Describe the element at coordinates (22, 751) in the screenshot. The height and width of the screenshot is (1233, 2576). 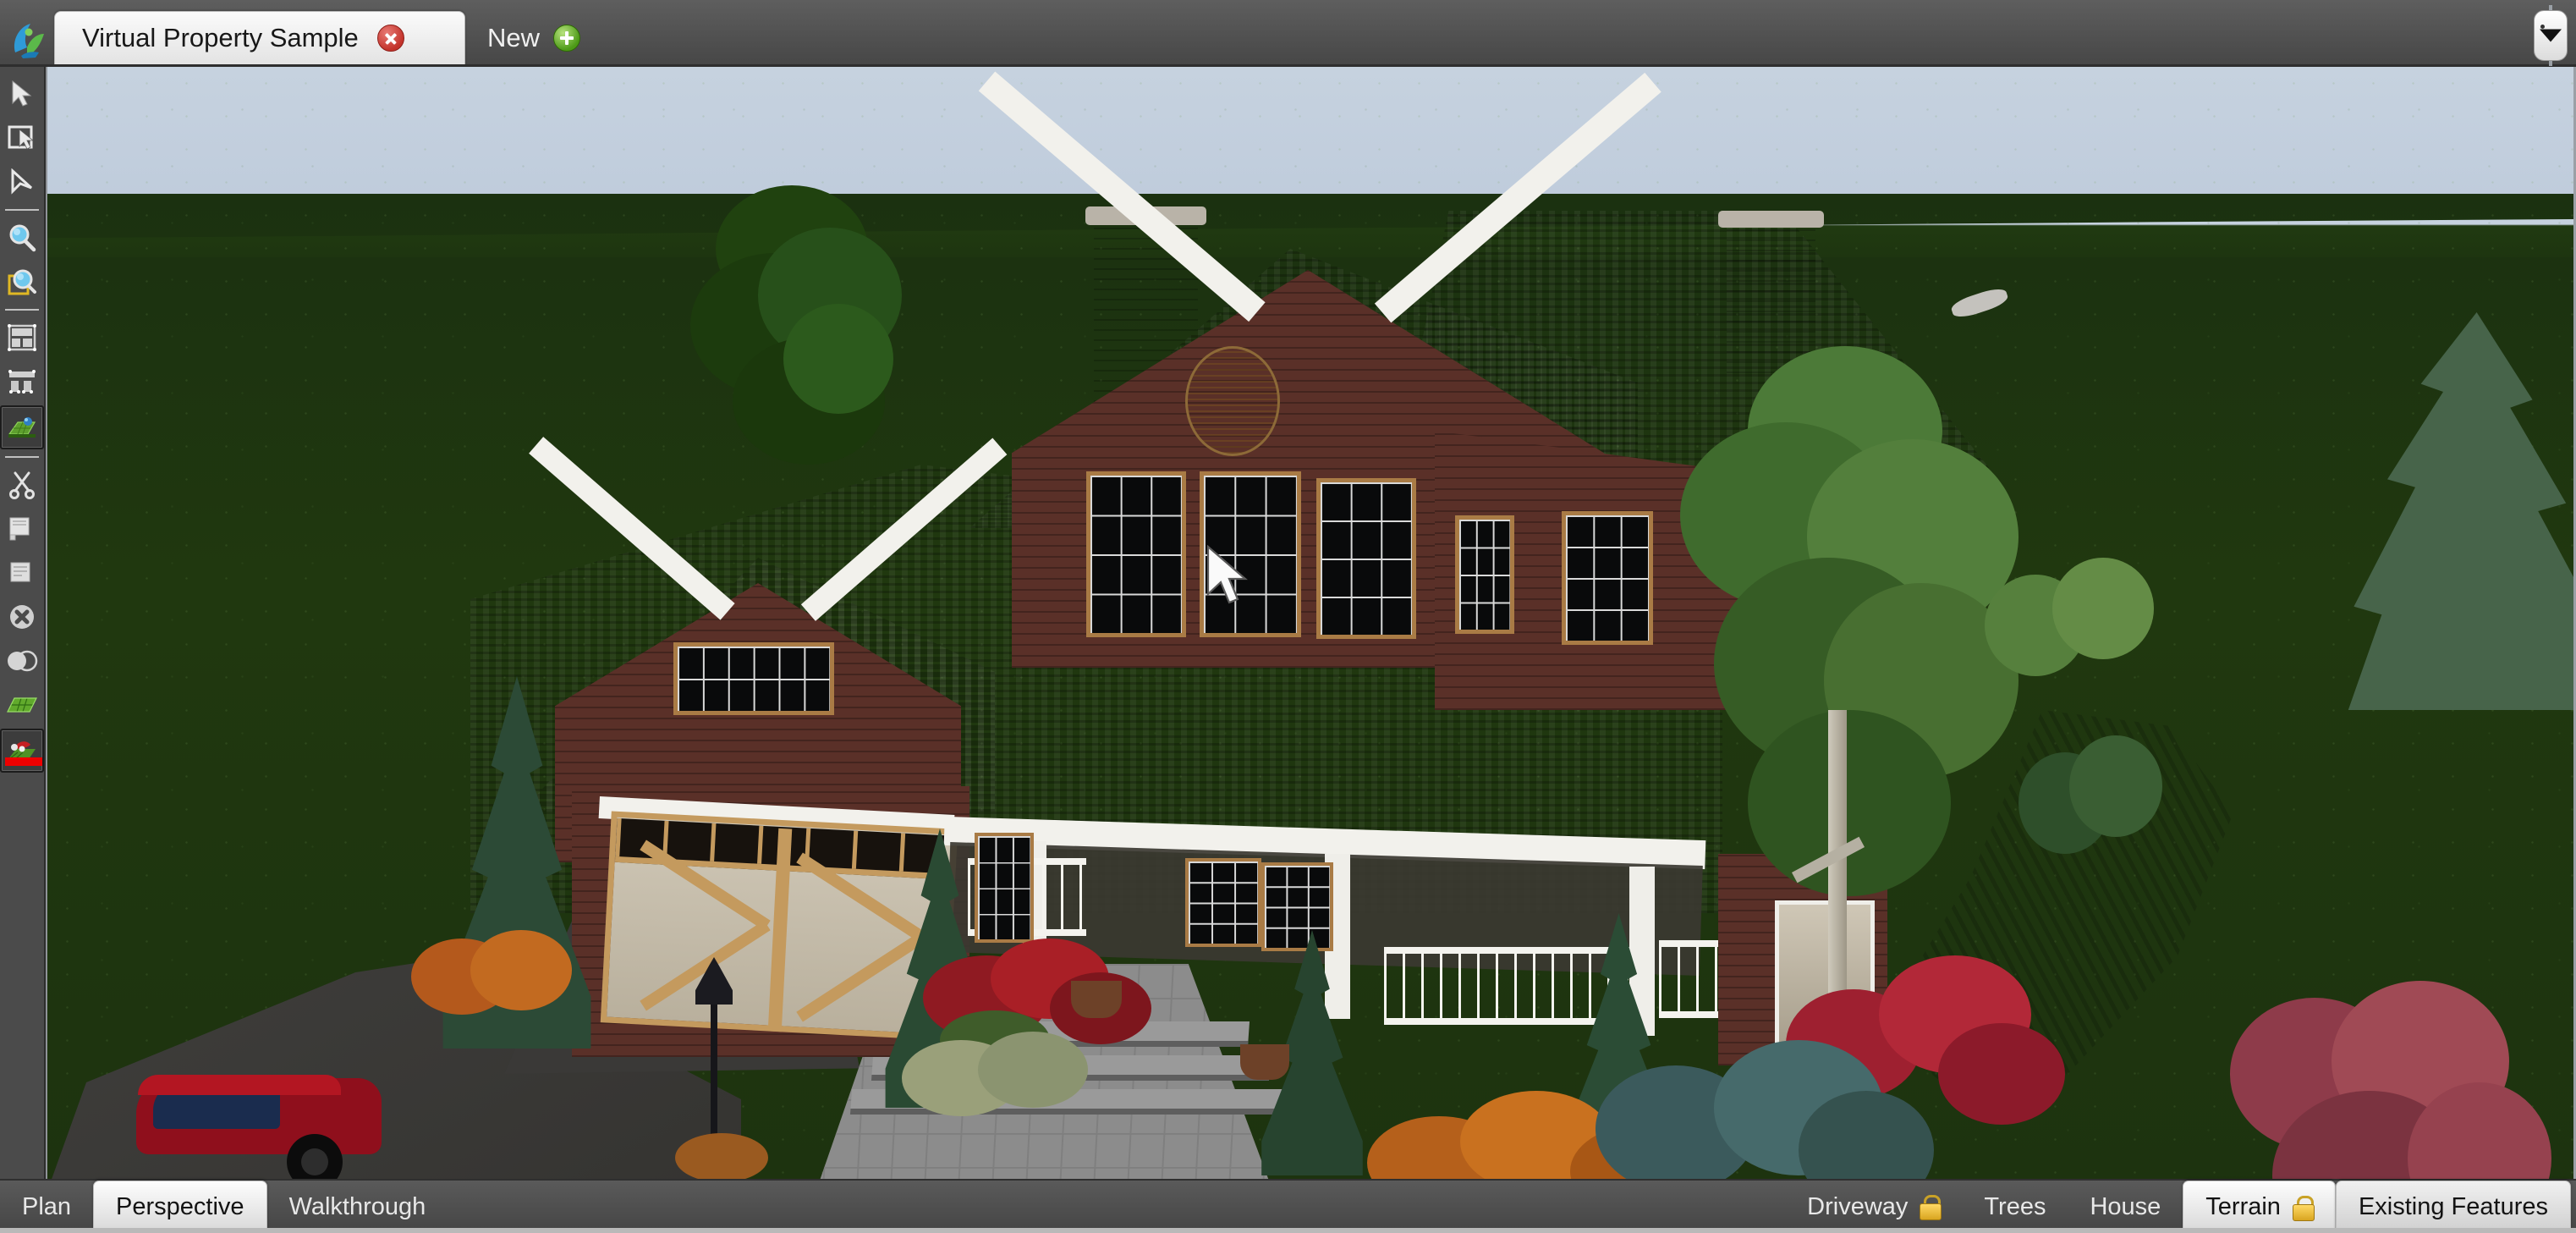
I see `plant-bed-icon` at that location.